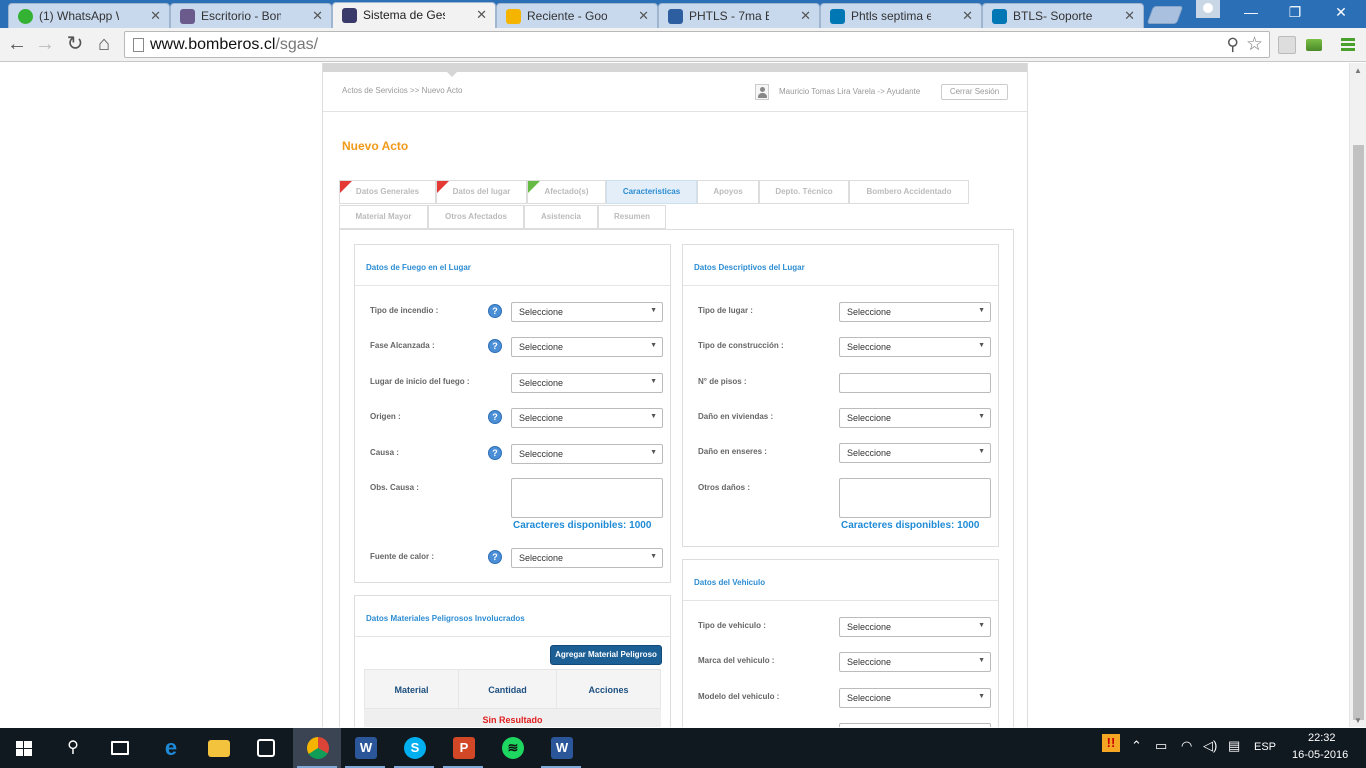  I want to click on top-bar, so click(675, 67).